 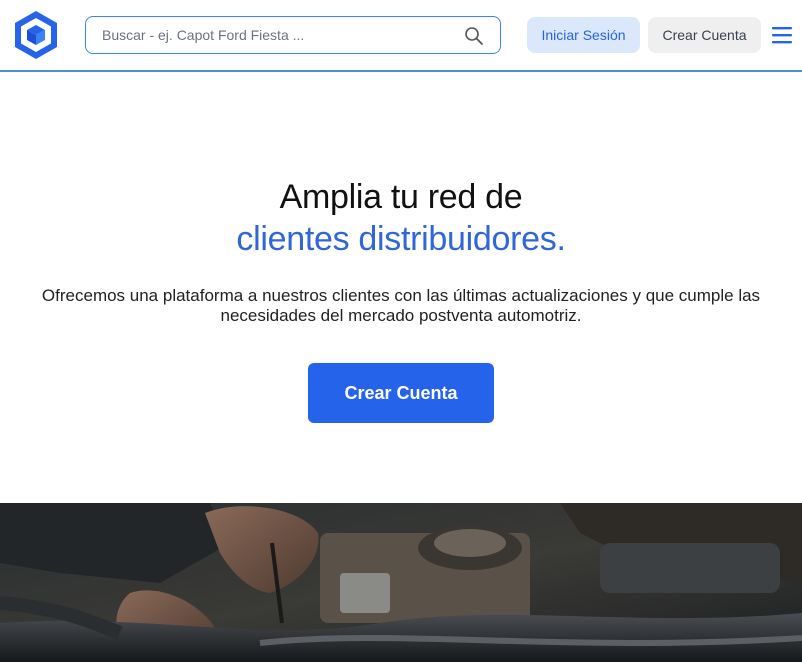 I want to click on top-navbar: Iniciar Sesión Crear Cuenta, so click(x=401, y=36).